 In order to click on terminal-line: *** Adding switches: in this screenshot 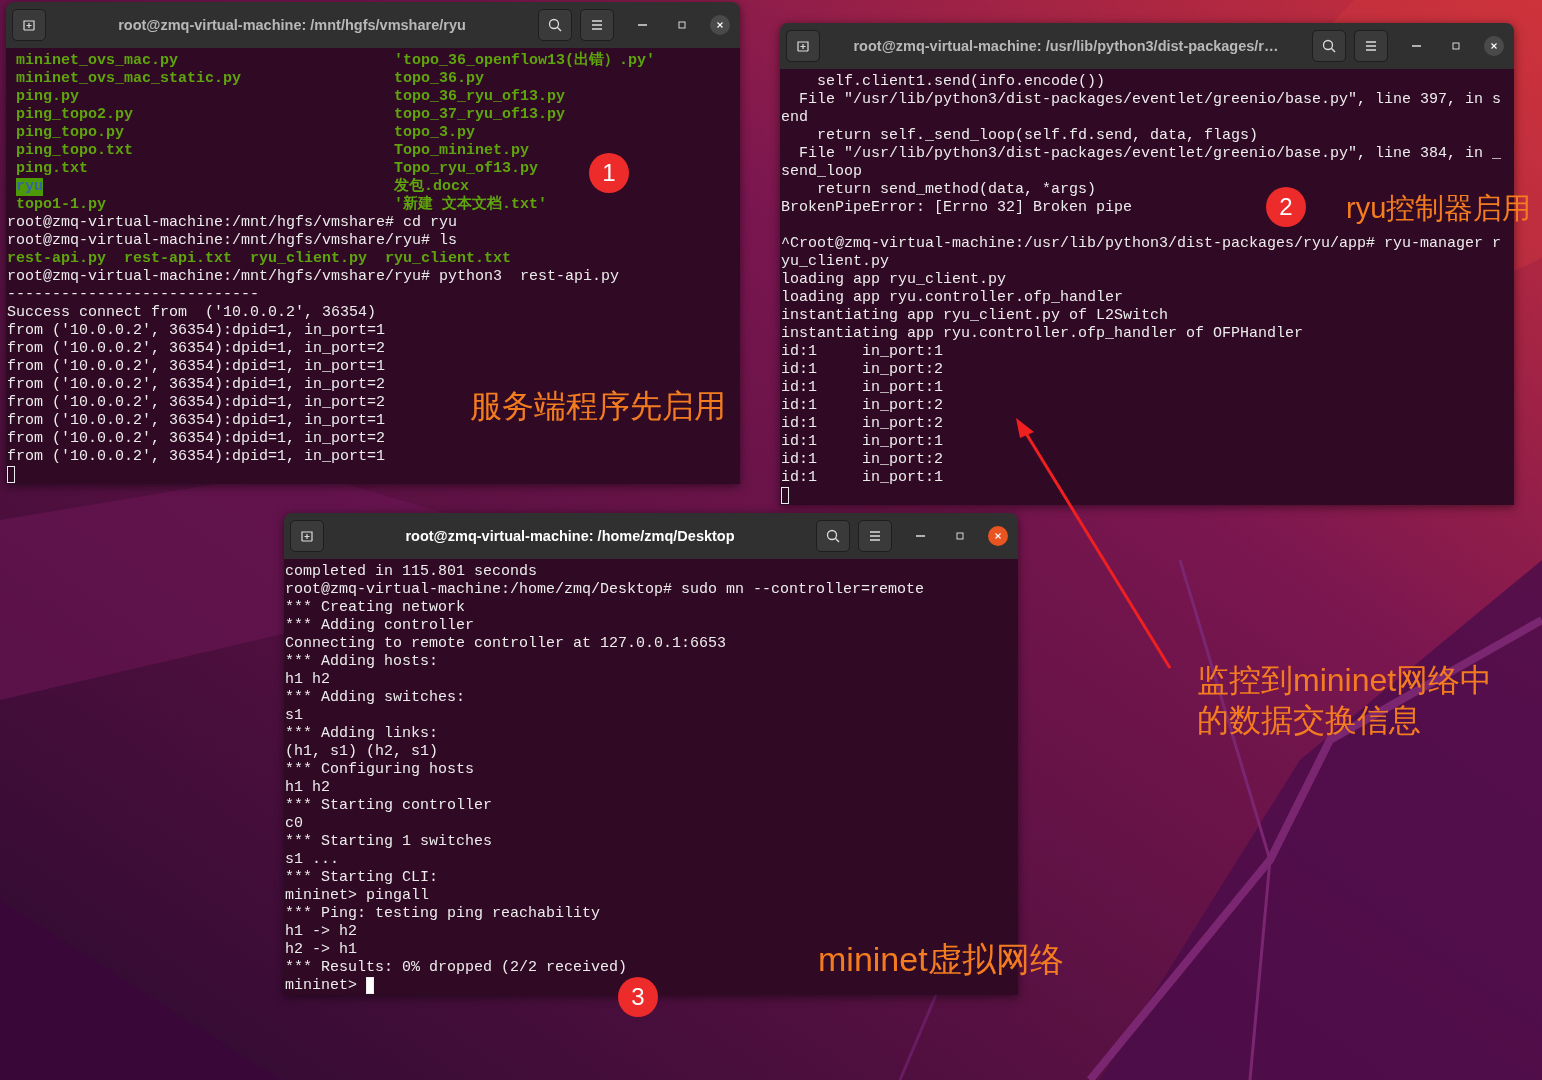, I will do `click(375, 697)`.